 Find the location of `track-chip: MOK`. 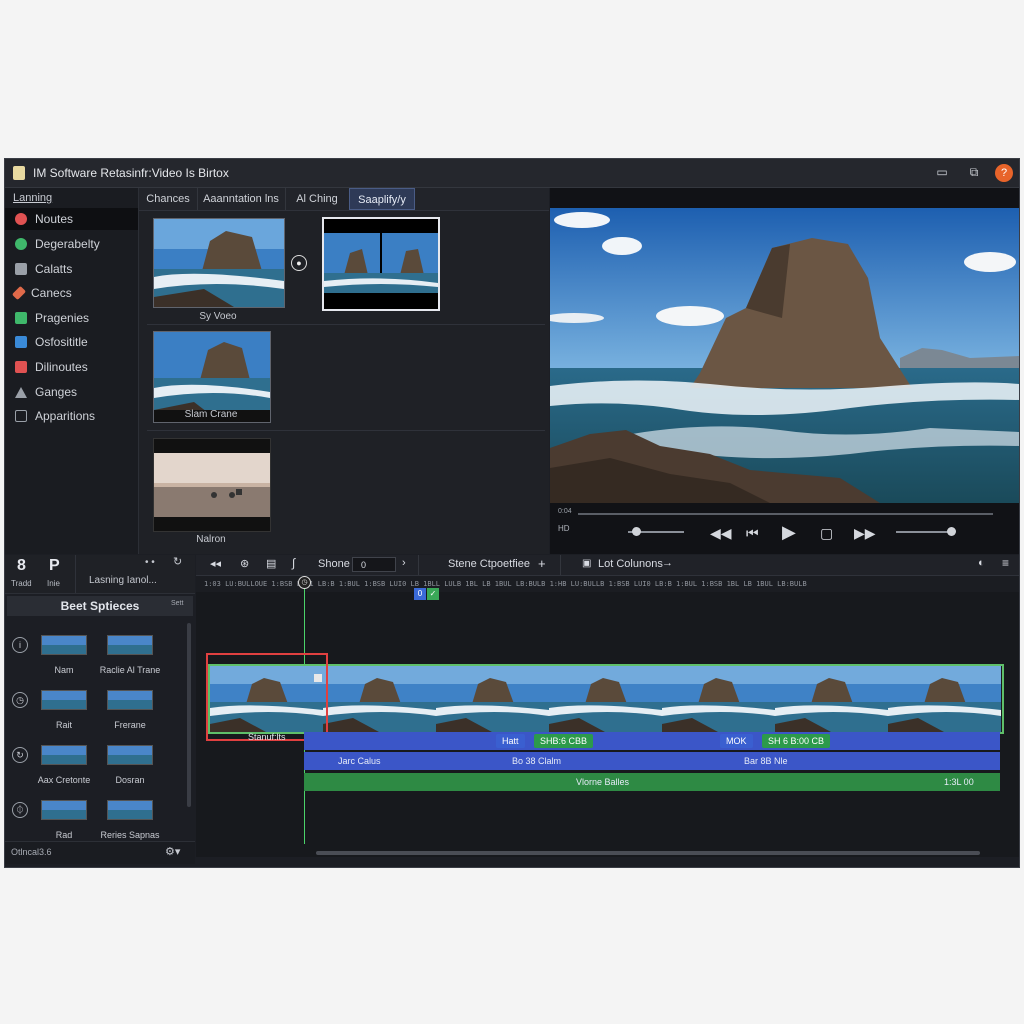

track-chip: MOK is located at coordinates (736, 741).